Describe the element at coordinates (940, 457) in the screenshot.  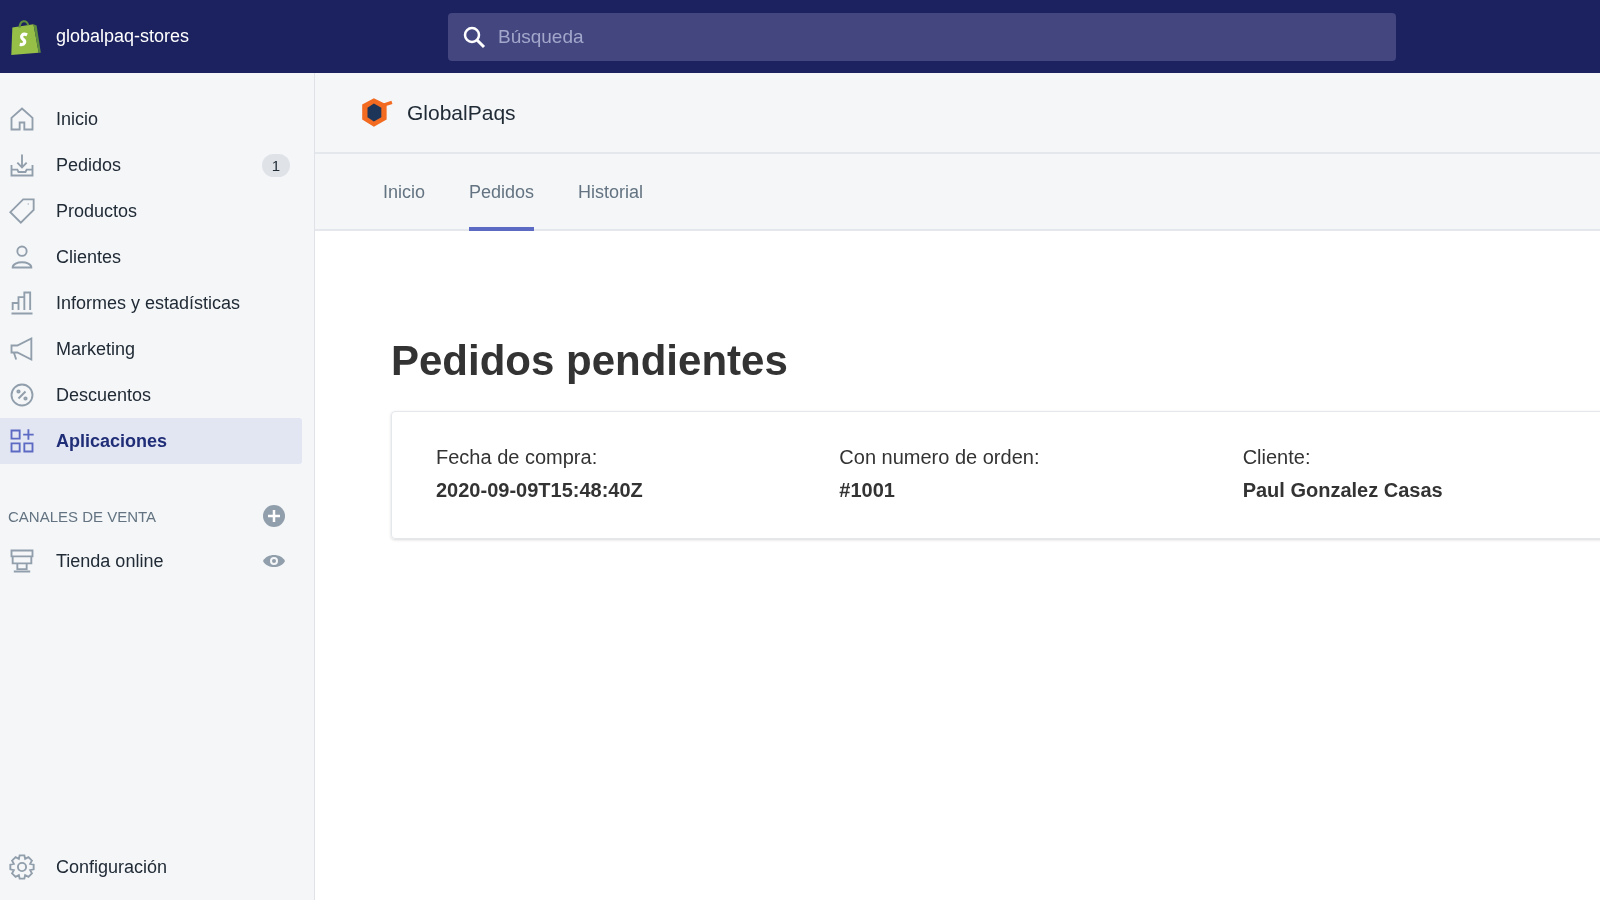
I see `field-label: Con numero de orden:` at that location.